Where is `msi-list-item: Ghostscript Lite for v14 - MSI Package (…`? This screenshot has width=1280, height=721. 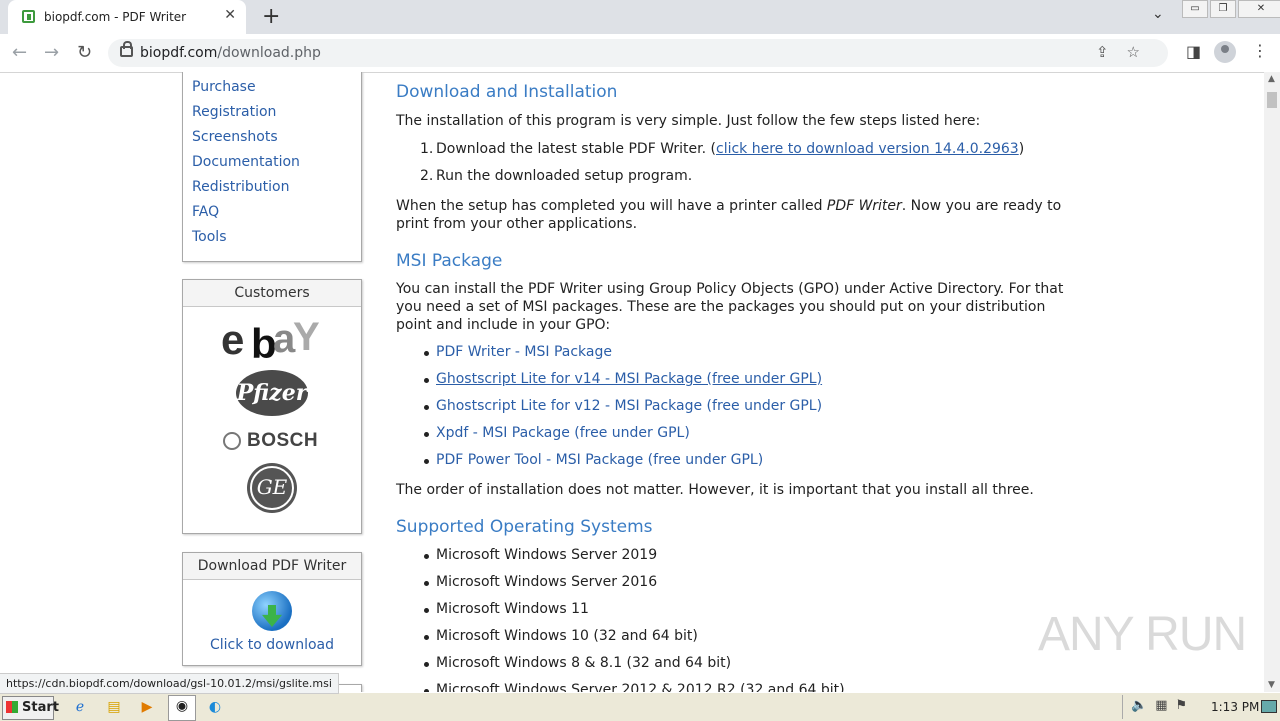 msi-list-item: Ghostscript Lite for v14 - MSI Package (… is located at coordinates (623, 379).